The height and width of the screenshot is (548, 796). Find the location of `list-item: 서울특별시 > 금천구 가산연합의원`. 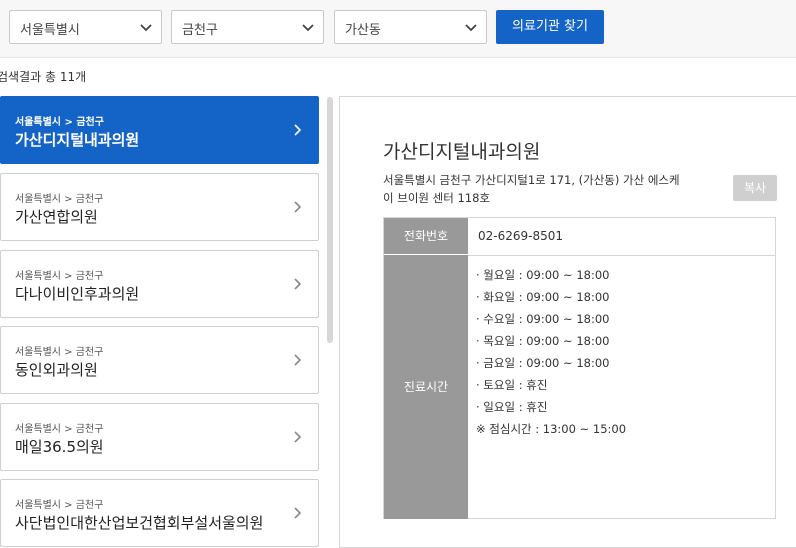

list-item: 서울특별시 > 금천구 가산연합의원 is located at coordinates (159, 207).